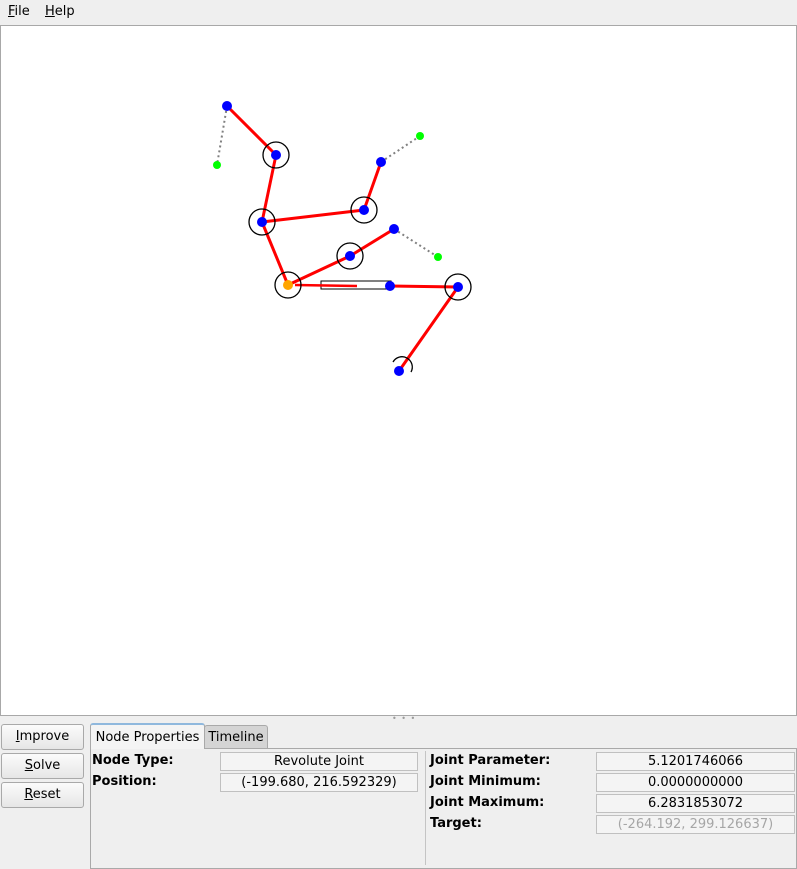 The height and width of the screenshot is (869, 797). Describe the element at coordinates (147, 736) in the screenshot. I see `tab-node-properties: Node Properties` at that location.